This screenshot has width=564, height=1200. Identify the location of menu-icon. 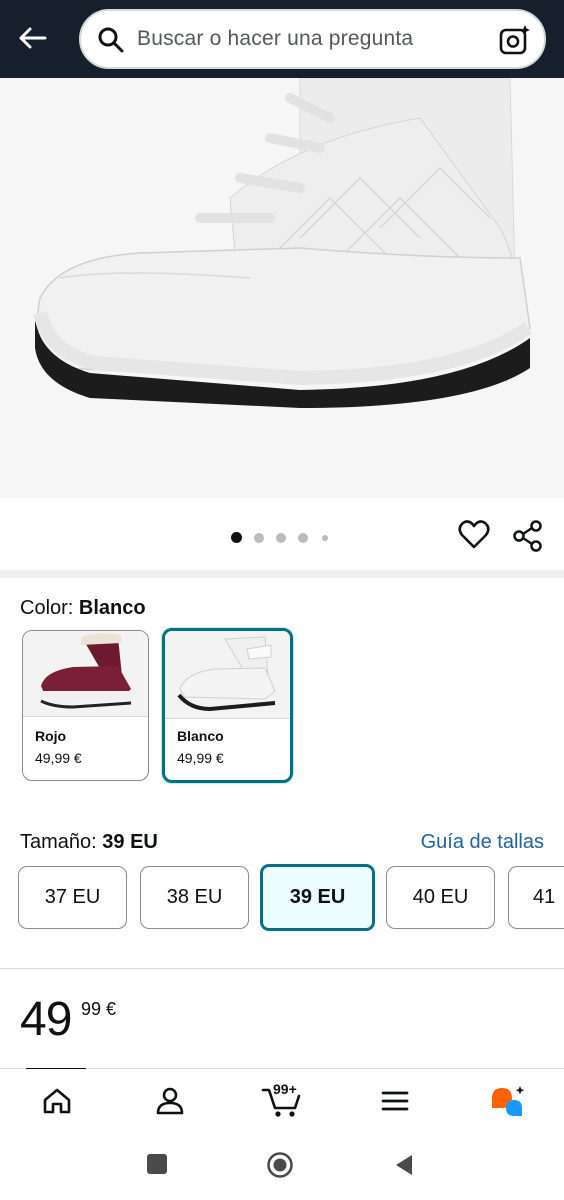
(395, 1103).